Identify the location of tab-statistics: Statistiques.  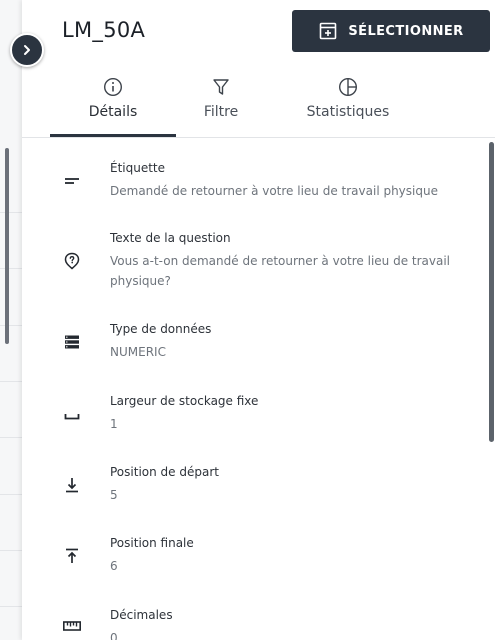
(348, 106).